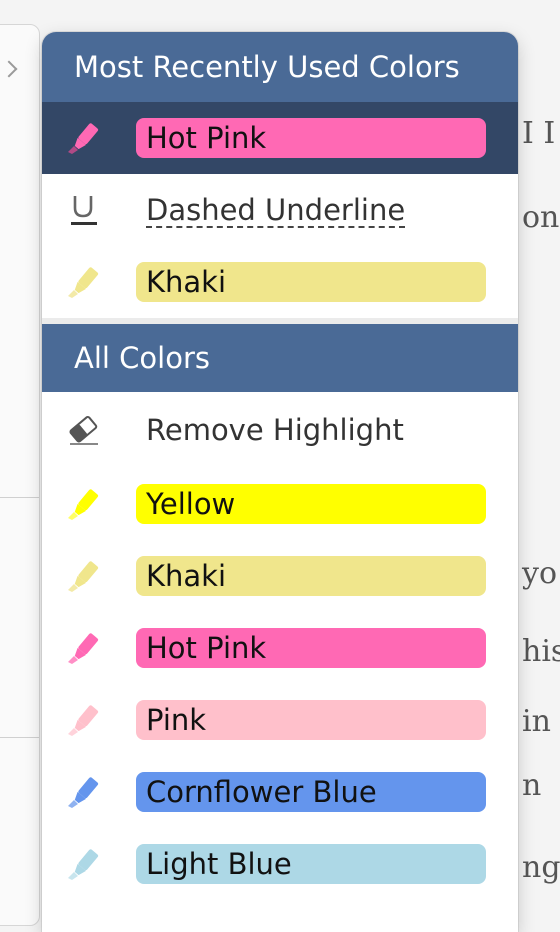 This screenshot has width=560, height=932. Describe the element at coordinates (539, 133) in the screenshot. I see `doc-text-fragment: I I` at that location.